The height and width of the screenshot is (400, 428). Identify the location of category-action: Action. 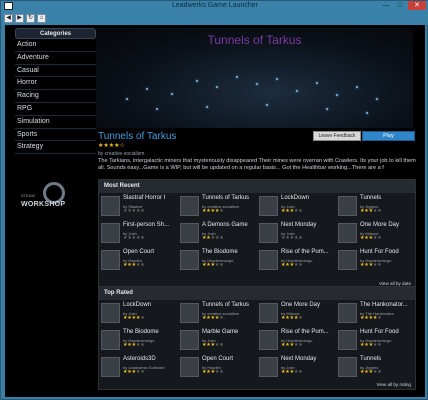
(55, 45).